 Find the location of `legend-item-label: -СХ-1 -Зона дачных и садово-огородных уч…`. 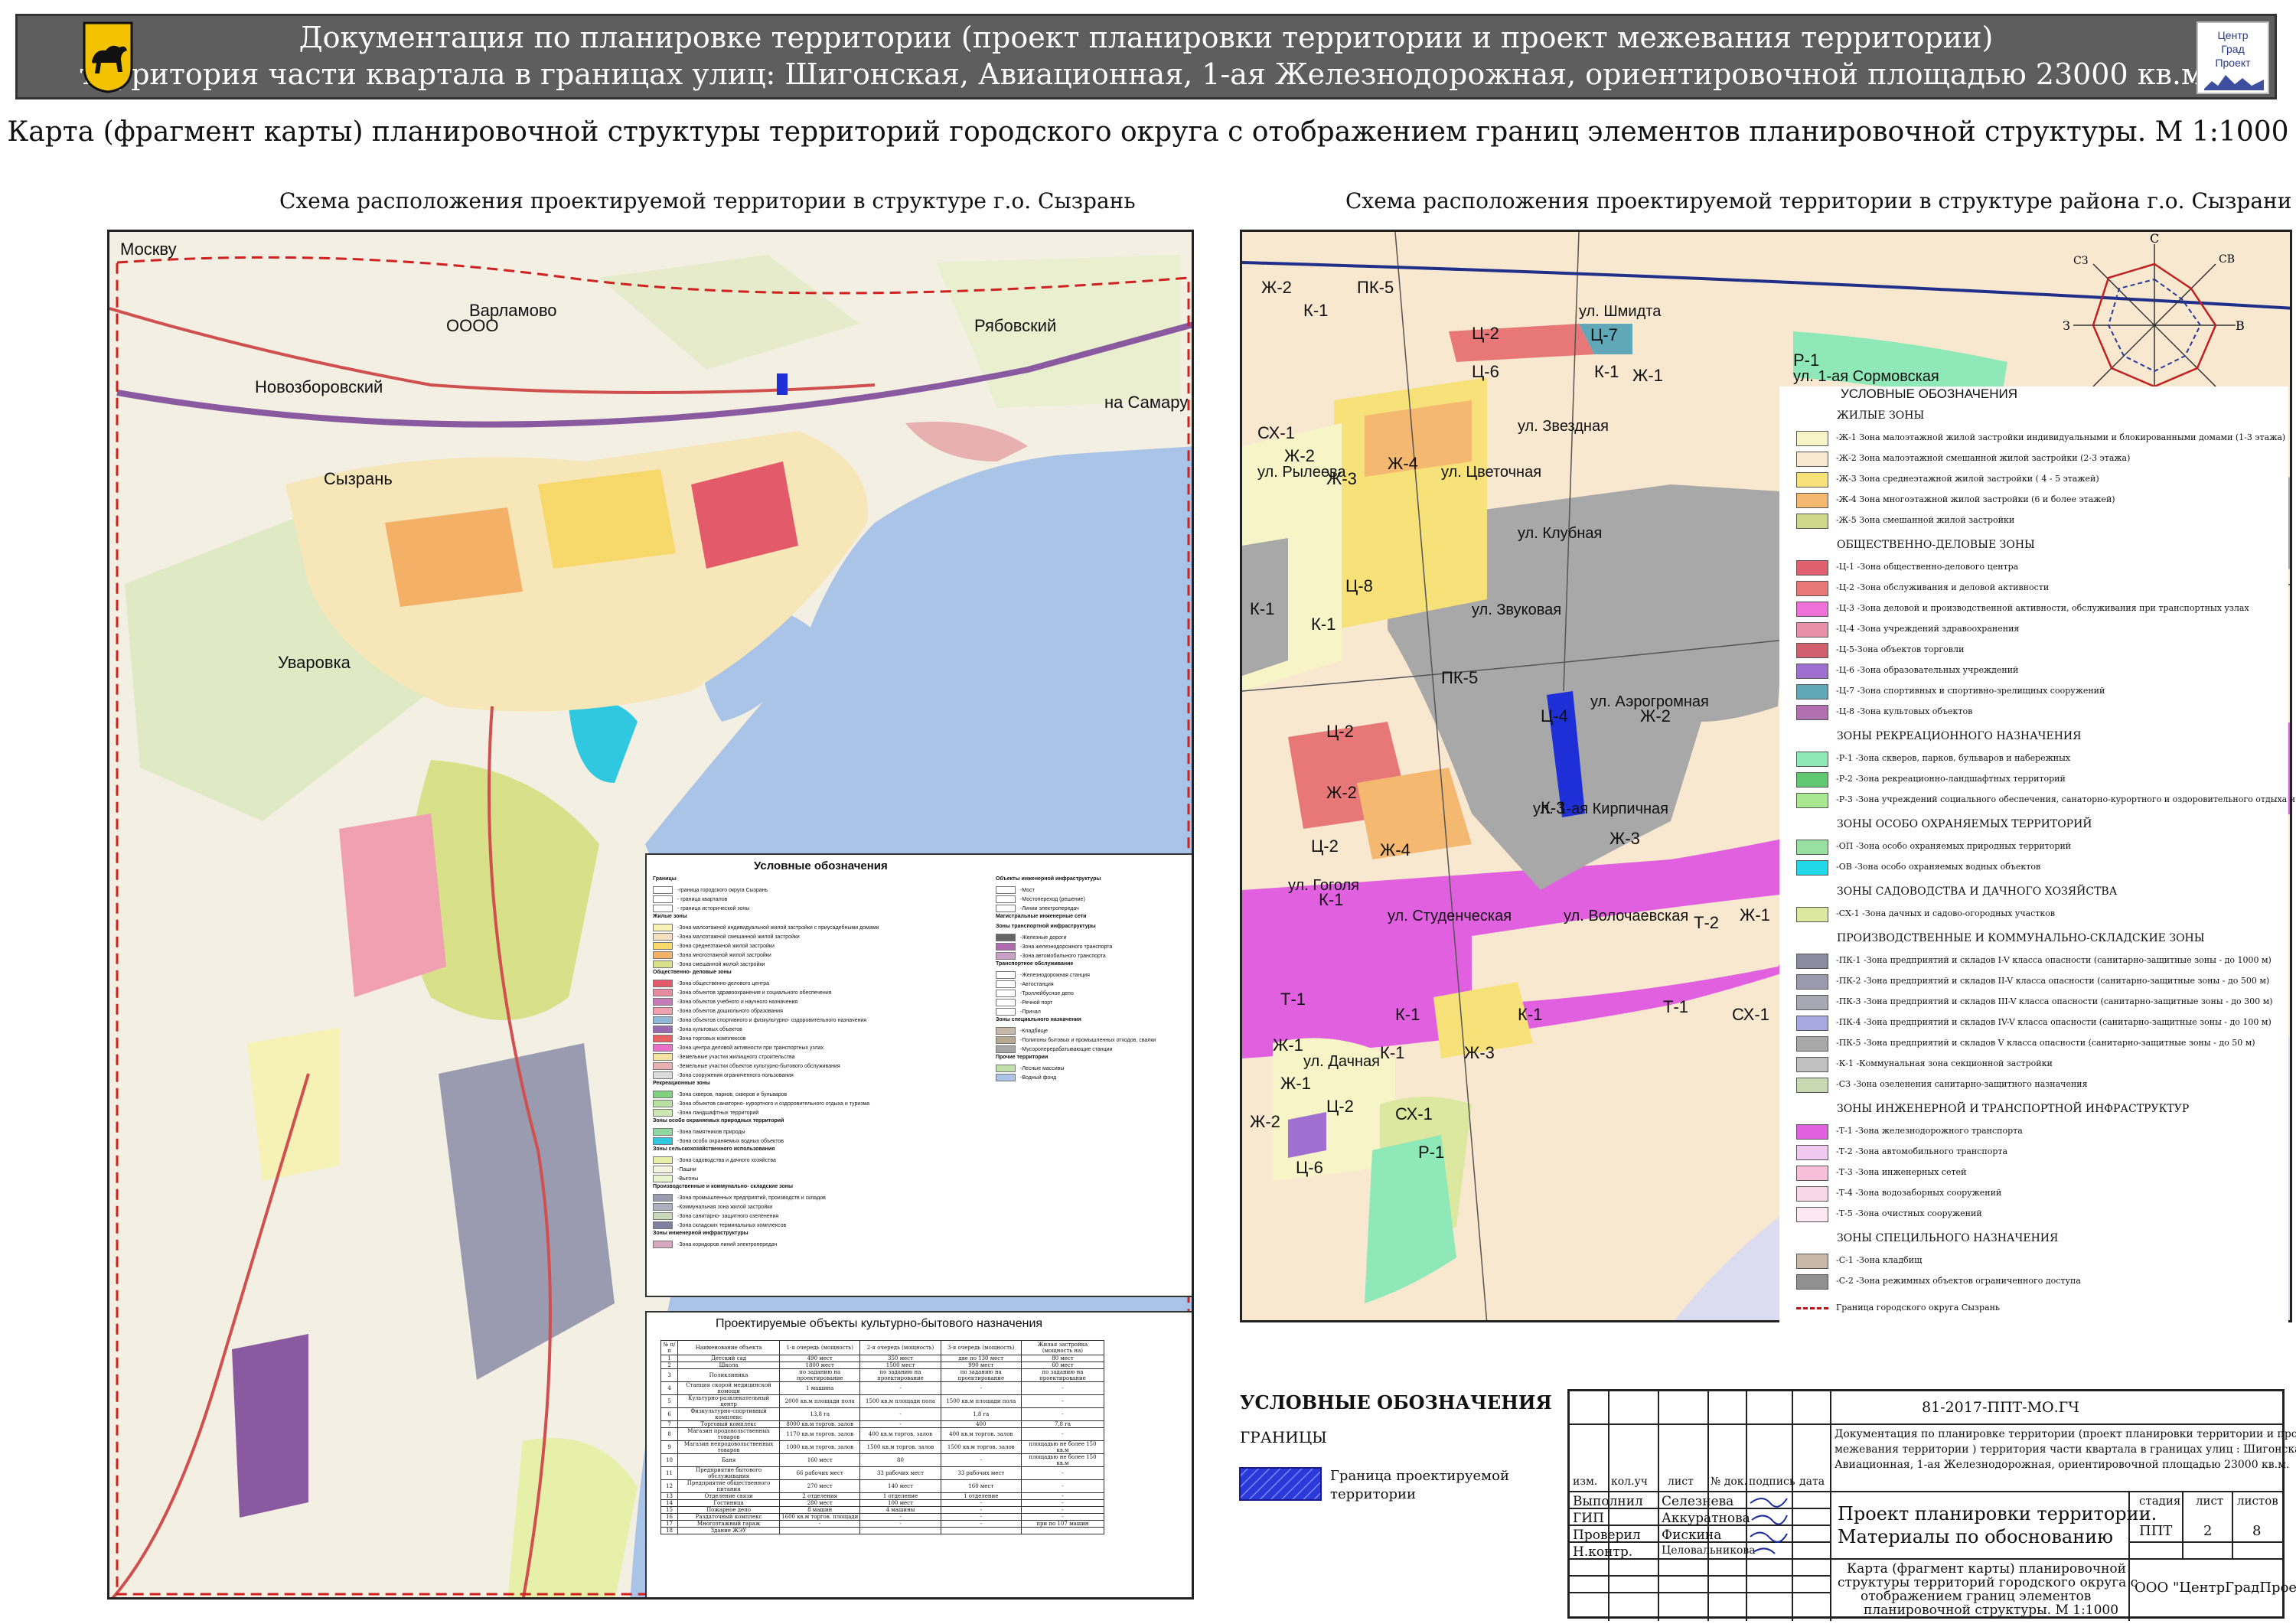

legend-item-label: -СХ-1 -Зона дачных и садово-огородных уч… is located at coordinates (1946, 913).